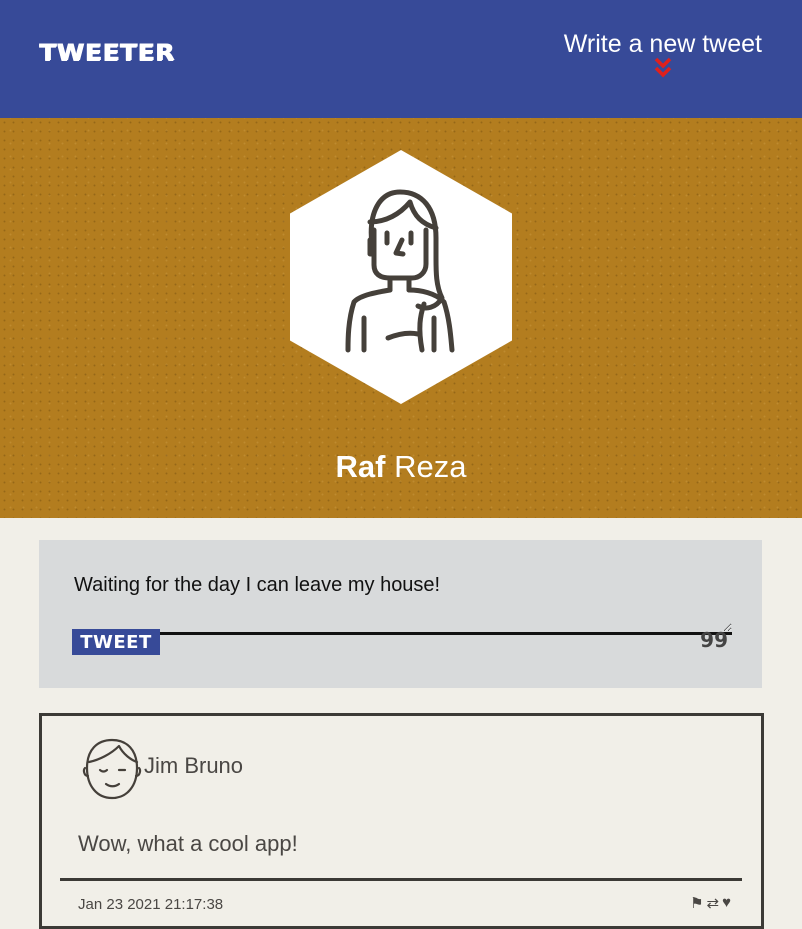  I want to click on character-counter: 99, so click(714, 640).